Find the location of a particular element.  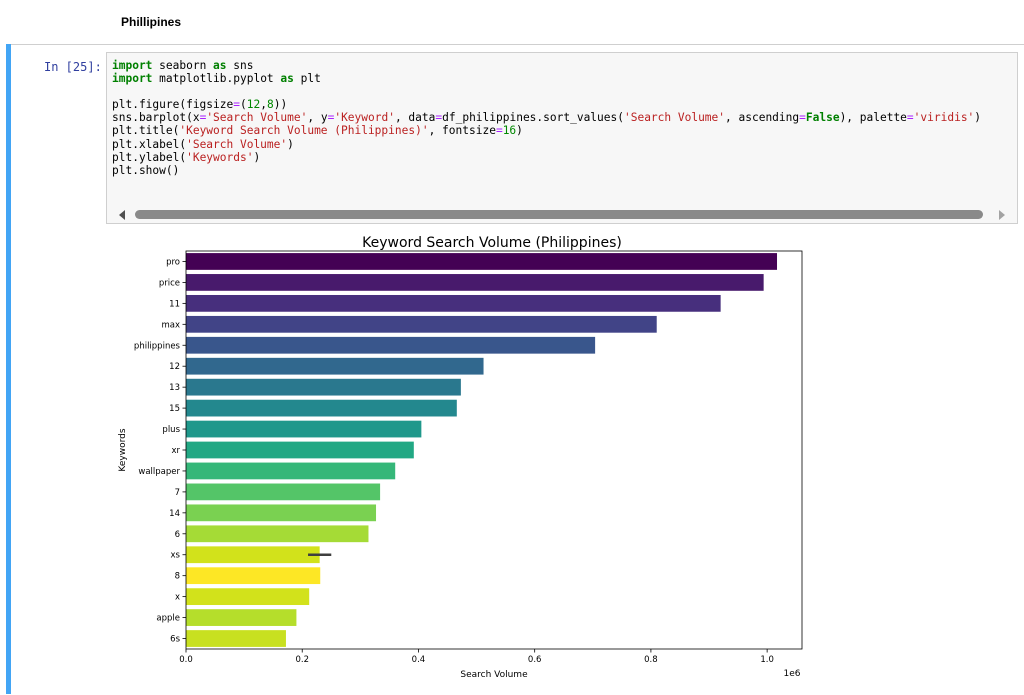

scroll-left-arrow-icon is located at coordinates (122, 215).